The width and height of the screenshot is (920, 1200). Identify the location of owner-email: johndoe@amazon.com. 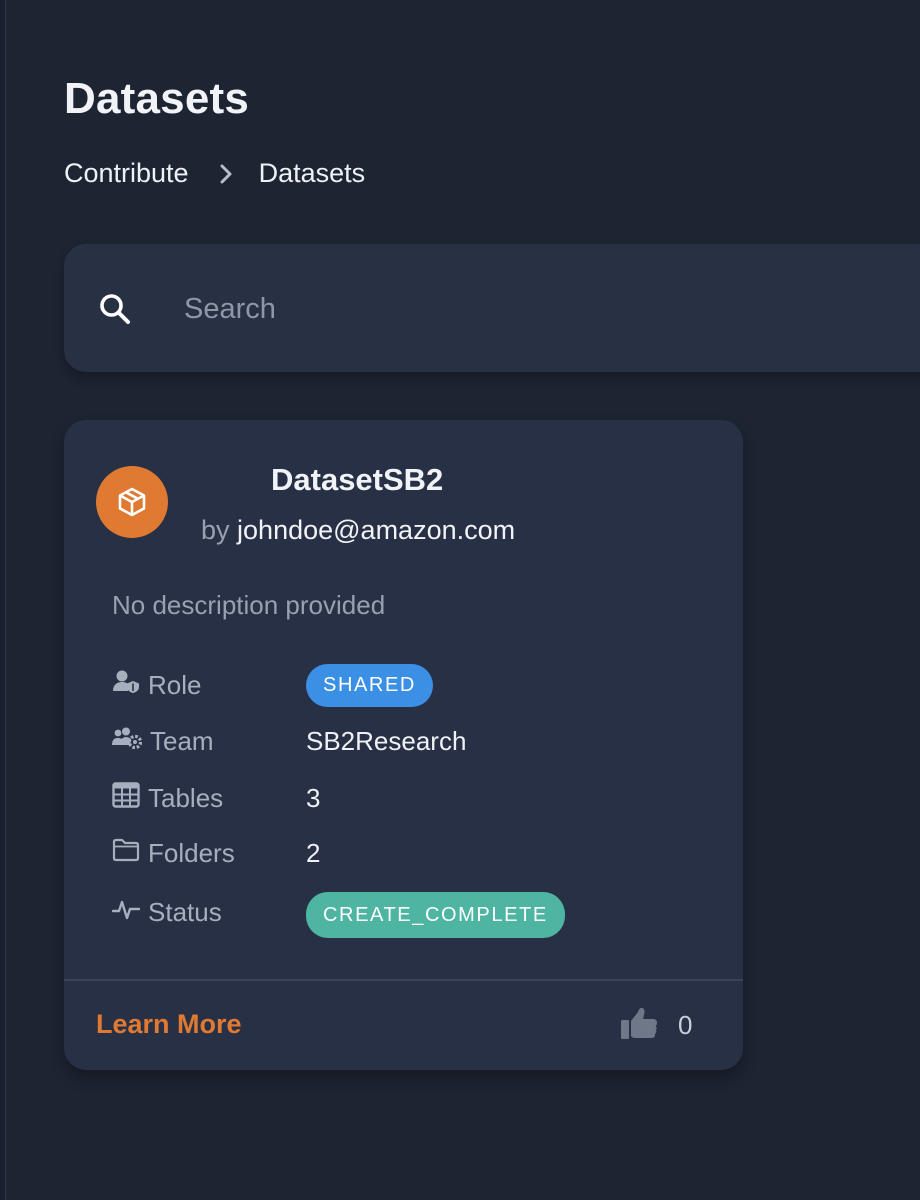
(376, 530).